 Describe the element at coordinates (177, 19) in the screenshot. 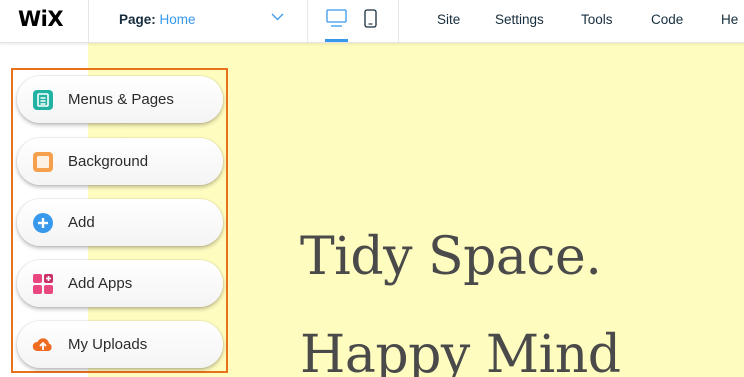

I see `page-selector-value: Home` at that location.